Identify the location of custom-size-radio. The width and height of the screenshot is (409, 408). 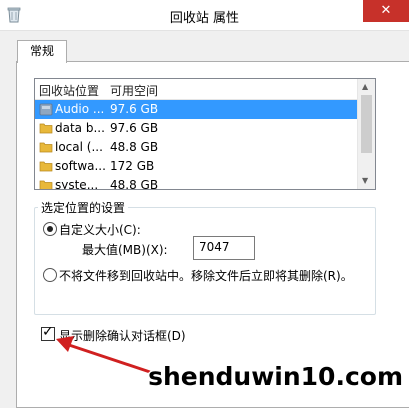
(50, 229).